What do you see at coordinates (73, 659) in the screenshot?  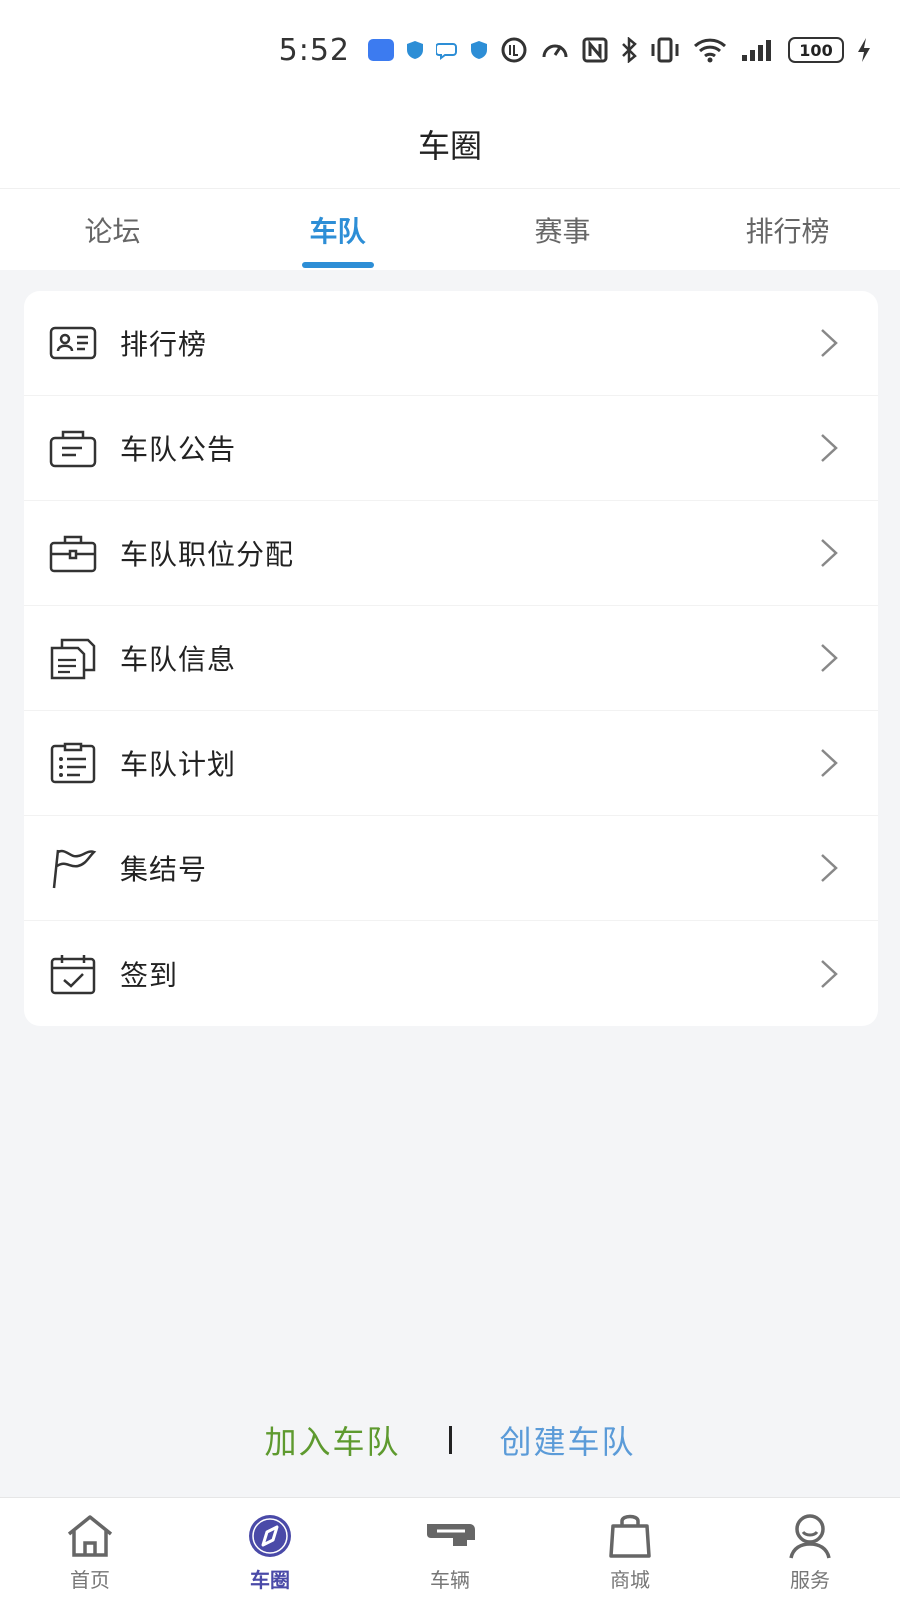 I see `documents-icon` at bounding box center [73, 659].